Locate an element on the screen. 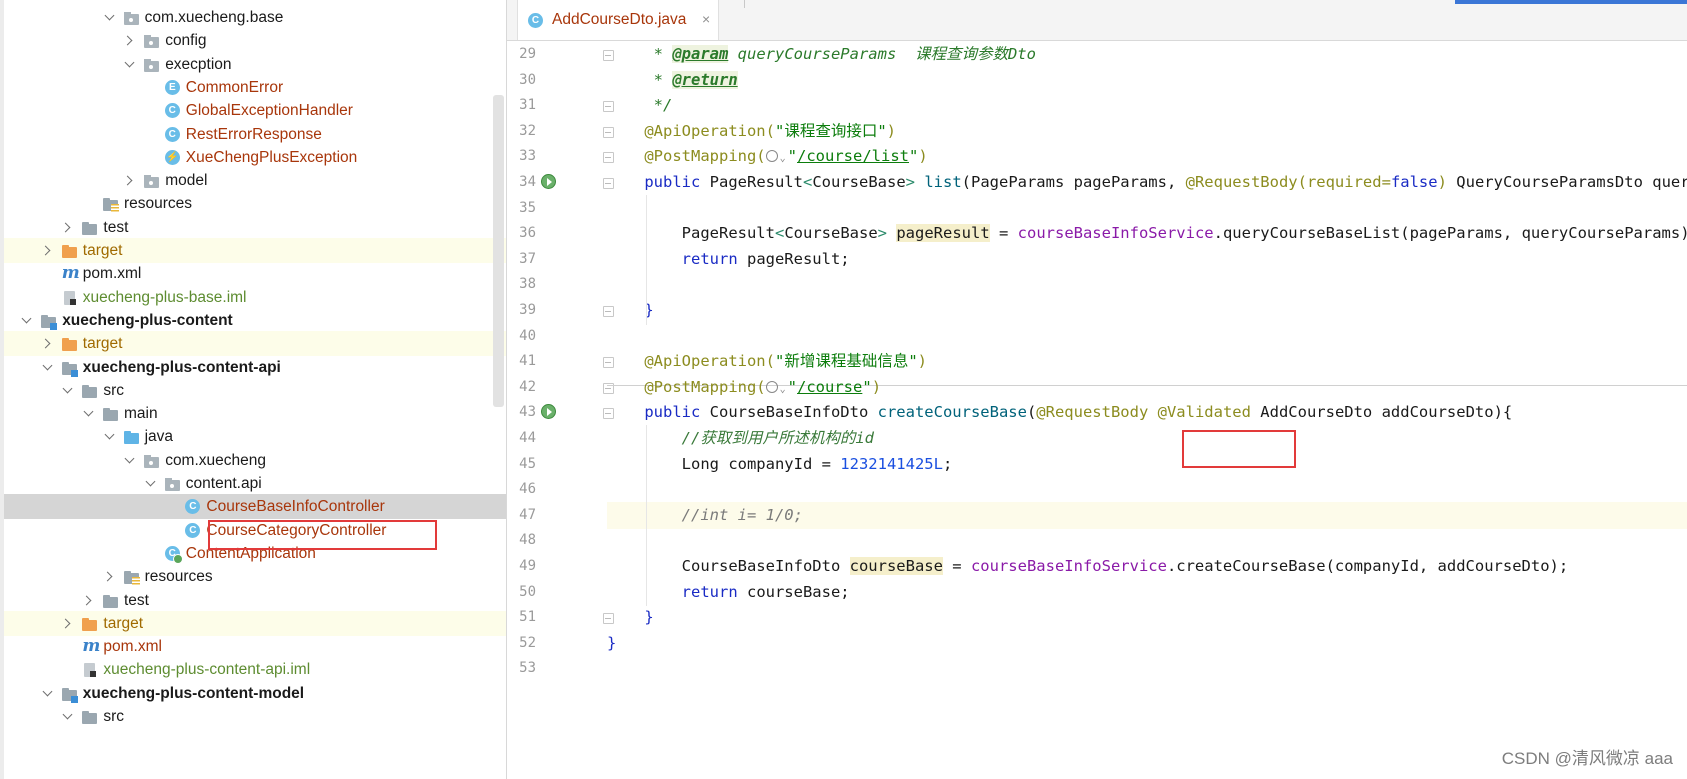  tree-item: com.xuecheng.base is located at coordinates (255, 17).